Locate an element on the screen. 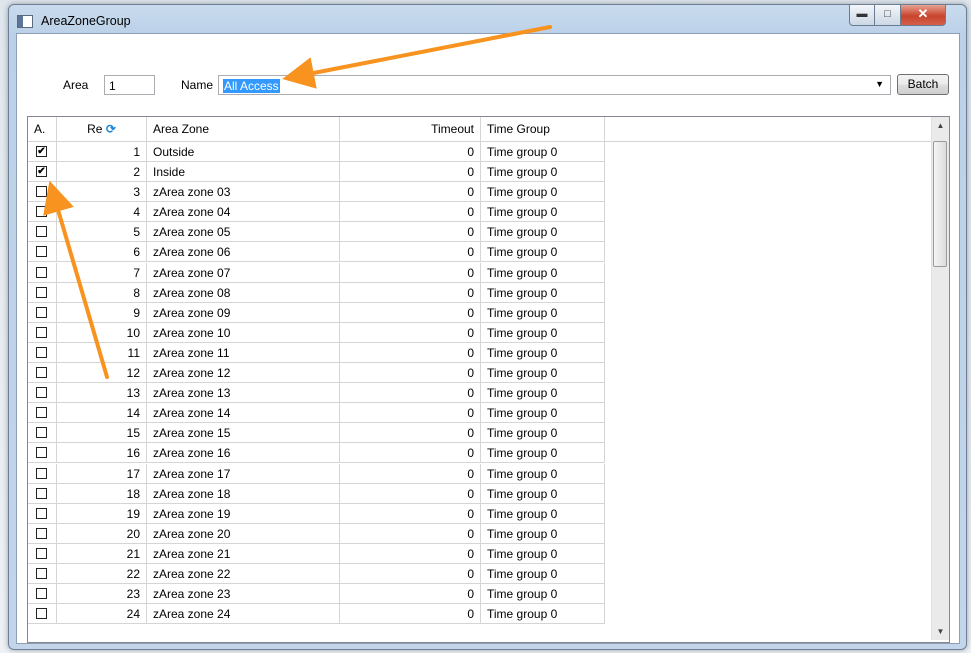 This screenshot has height=653, width=971. area-zone-cell: Inside is located at coordinates (243, 172).